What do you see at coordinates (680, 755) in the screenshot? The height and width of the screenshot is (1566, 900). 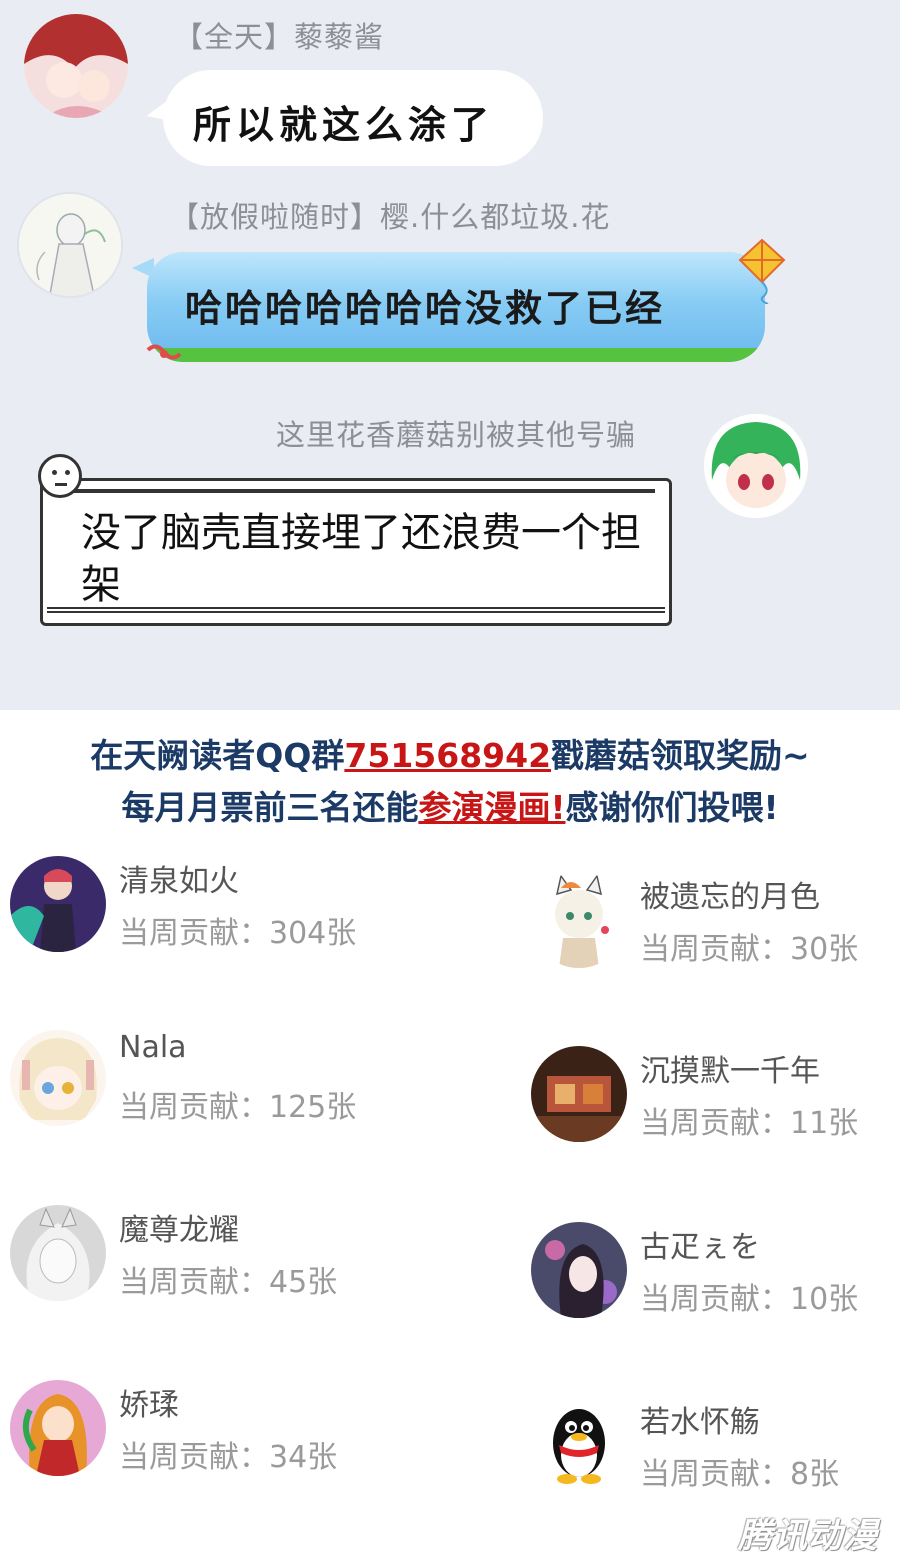 I see `notice-text: 戳蘑菇领取奖励~` at bounding box center [680, 755].